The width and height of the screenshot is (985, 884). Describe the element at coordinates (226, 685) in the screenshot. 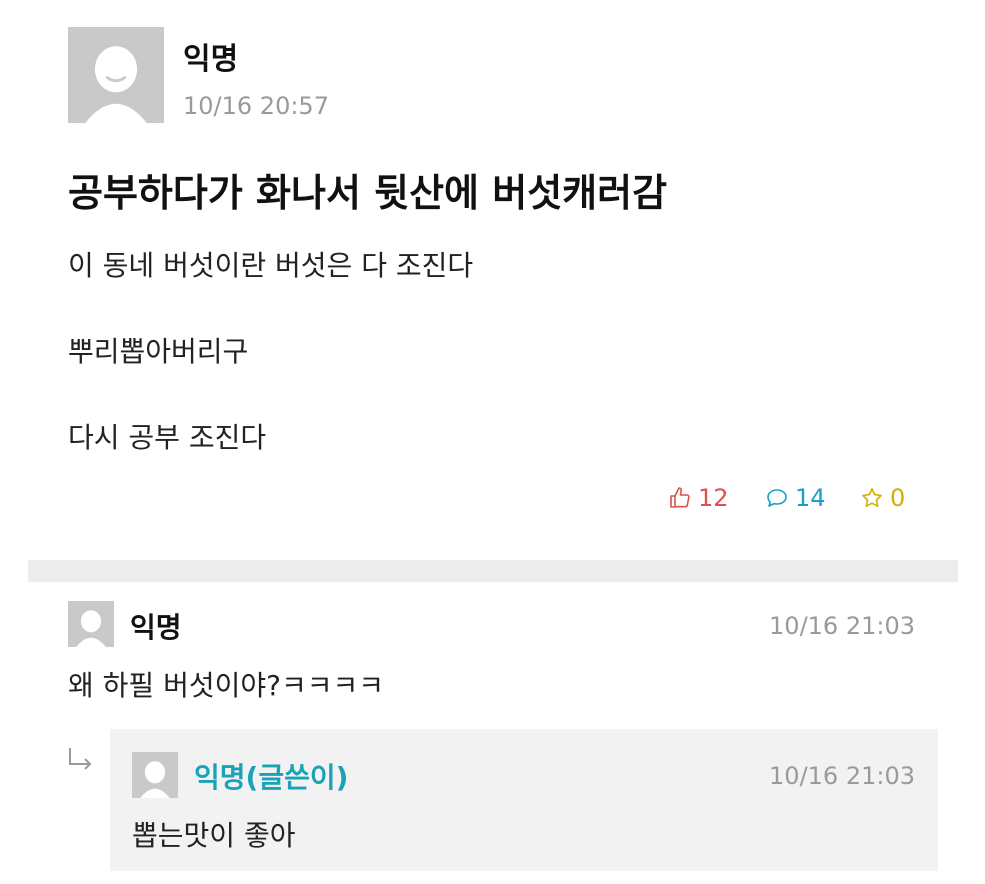

I see `comment-text: 왜 하필 버섯이야?ㅋㅋㅋㅋ` at that location.